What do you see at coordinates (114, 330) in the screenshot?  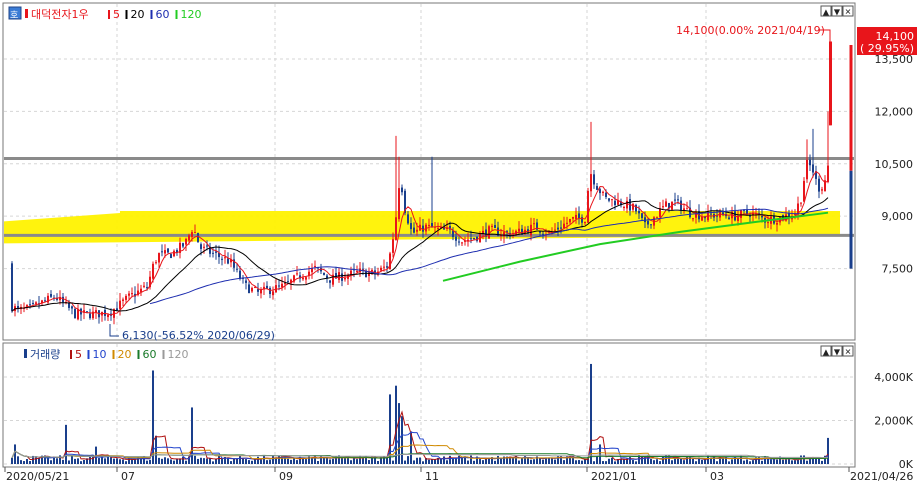 I see `low-price-pointer` at bounding box center [114, 330].